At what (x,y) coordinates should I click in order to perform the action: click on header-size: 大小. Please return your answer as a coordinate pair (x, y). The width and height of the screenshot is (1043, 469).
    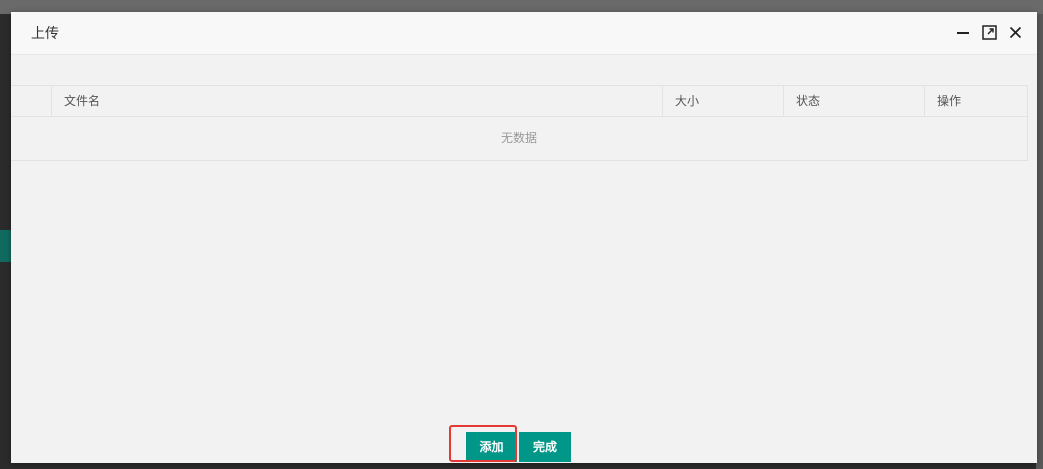
    Looking at the image, I should click on (723, 101).